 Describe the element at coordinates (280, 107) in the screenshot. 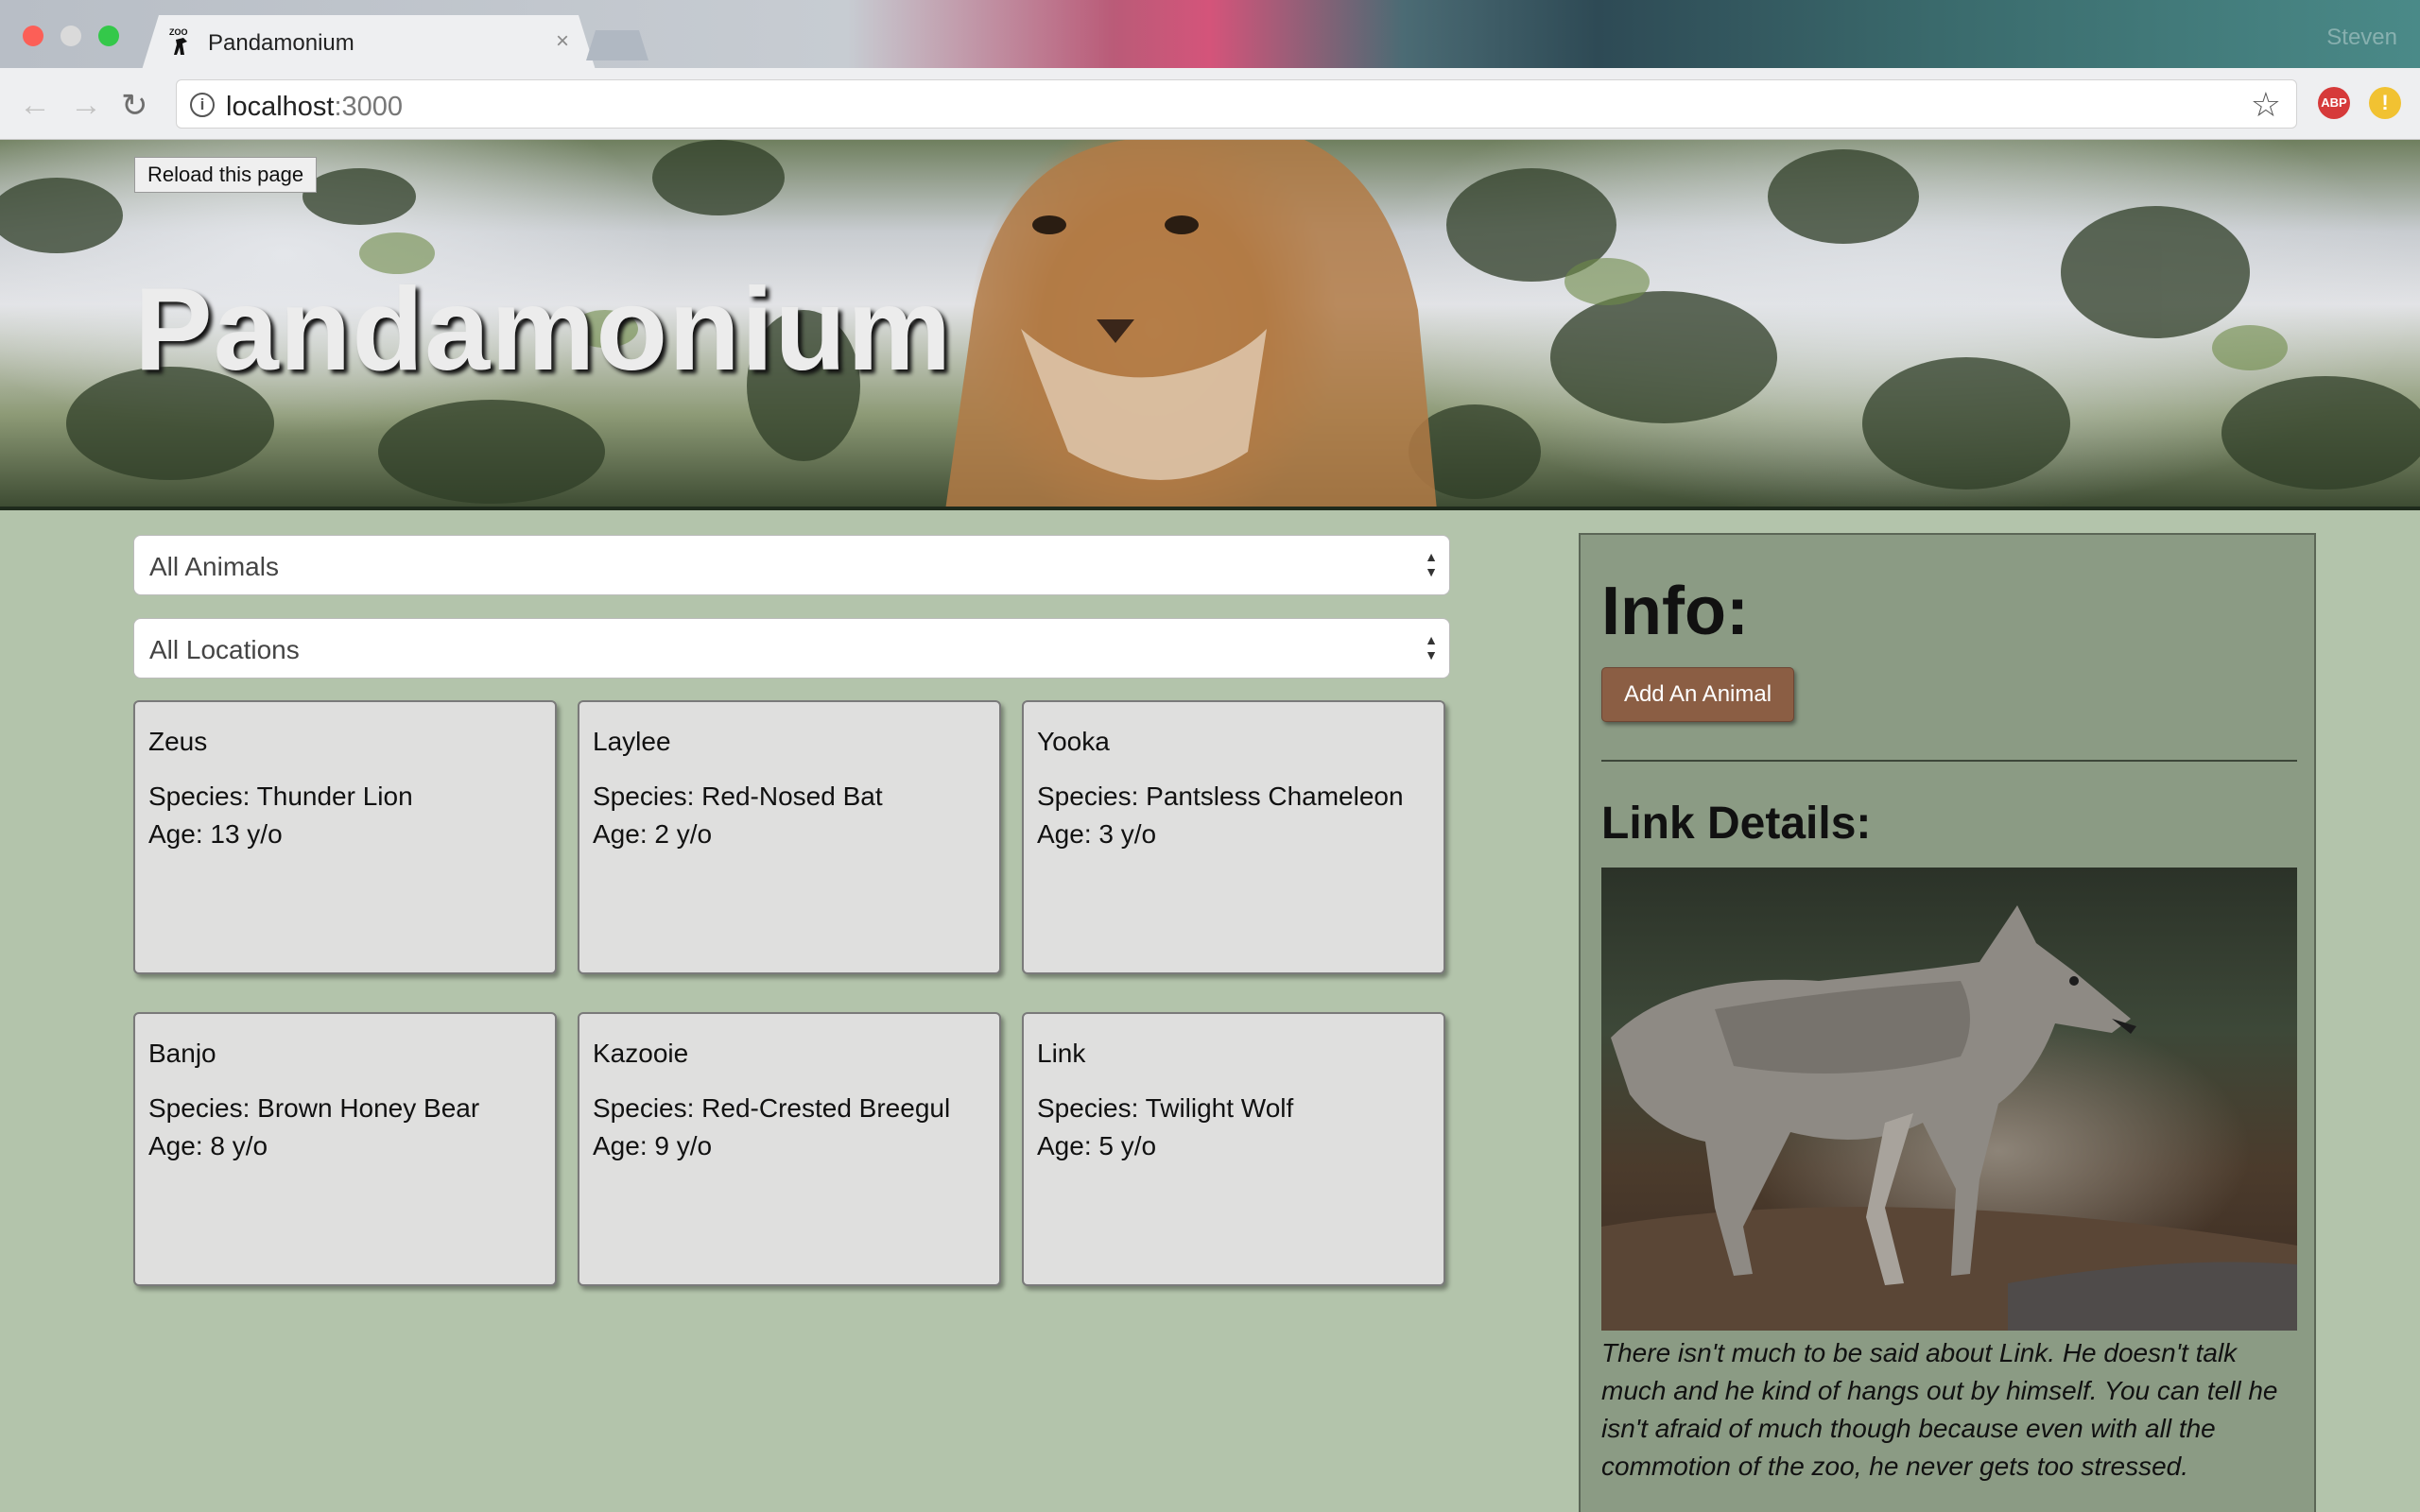

I see `url-host: localhost` at that location.